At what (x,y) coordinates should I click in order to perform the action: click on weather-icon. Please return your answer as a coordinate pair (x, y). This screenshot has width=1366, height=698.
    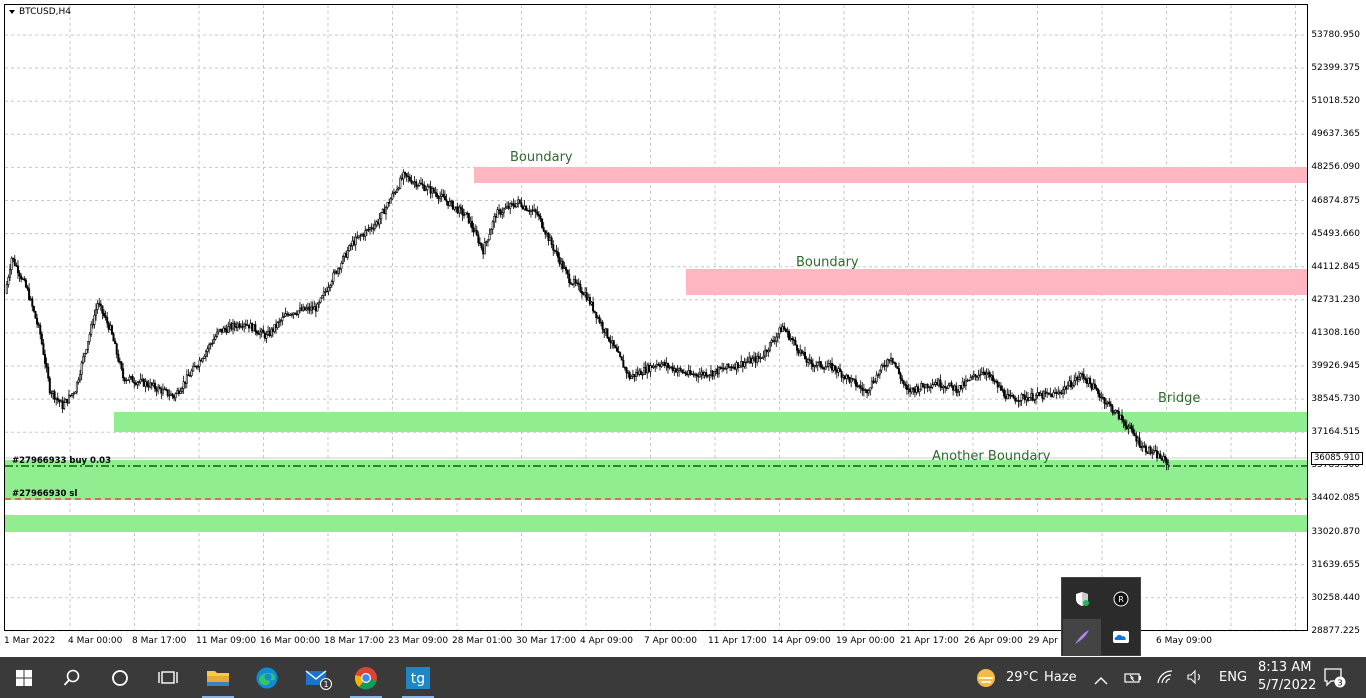
    Looking at the image, I should click on (986, 680).